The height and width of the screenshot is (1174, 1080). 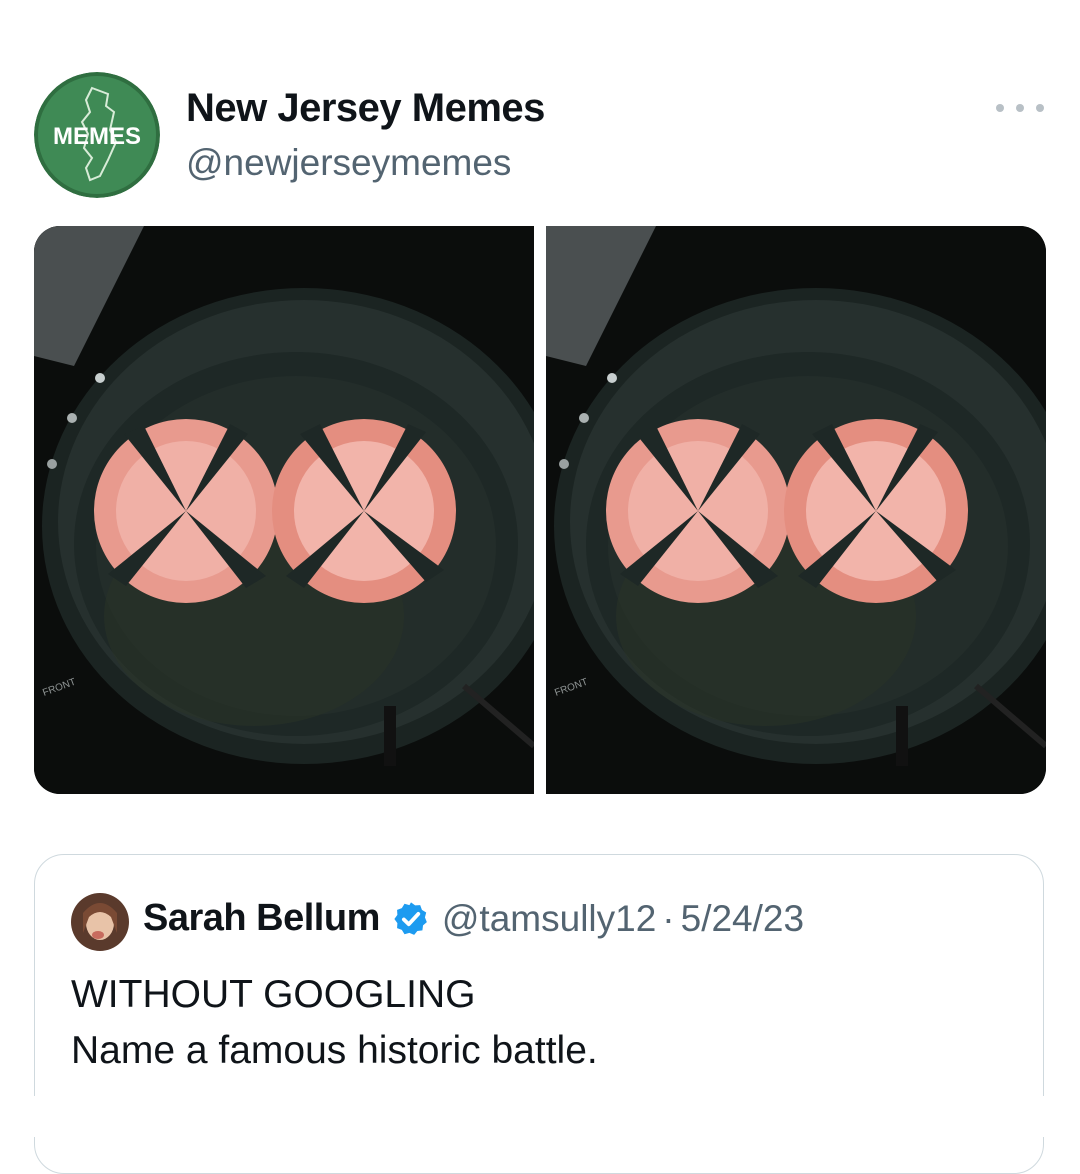 I want to click on avatar-logo-text: MEMES, so click(x=97, y=136).